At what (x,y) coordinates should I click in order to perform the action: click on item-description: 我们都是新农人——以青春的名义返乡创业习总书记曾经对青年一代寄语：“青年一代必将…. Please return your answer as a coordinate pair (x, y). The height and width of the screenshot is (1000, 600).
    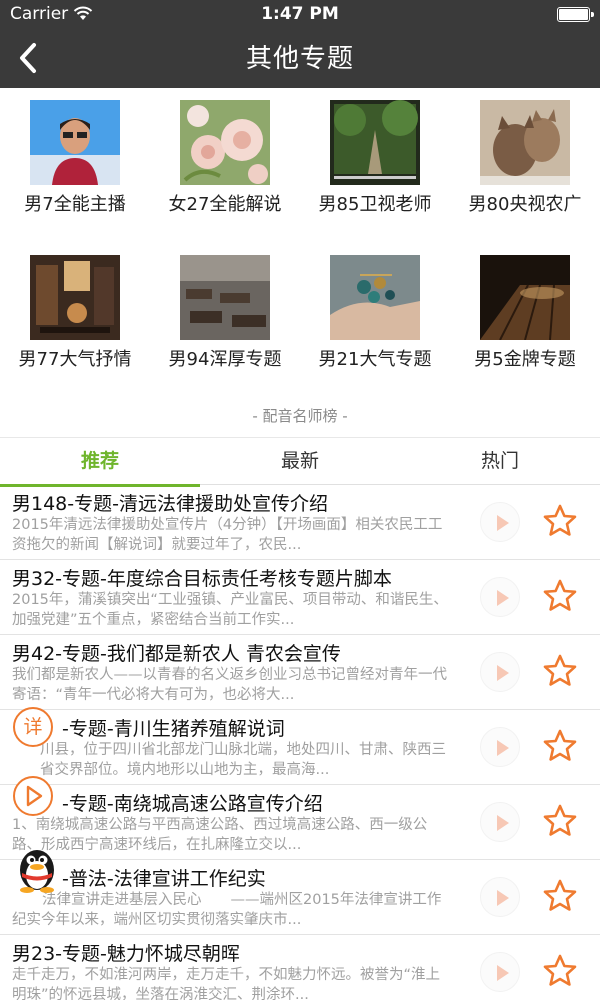
    Looking at the image, I should click on (229, 685).